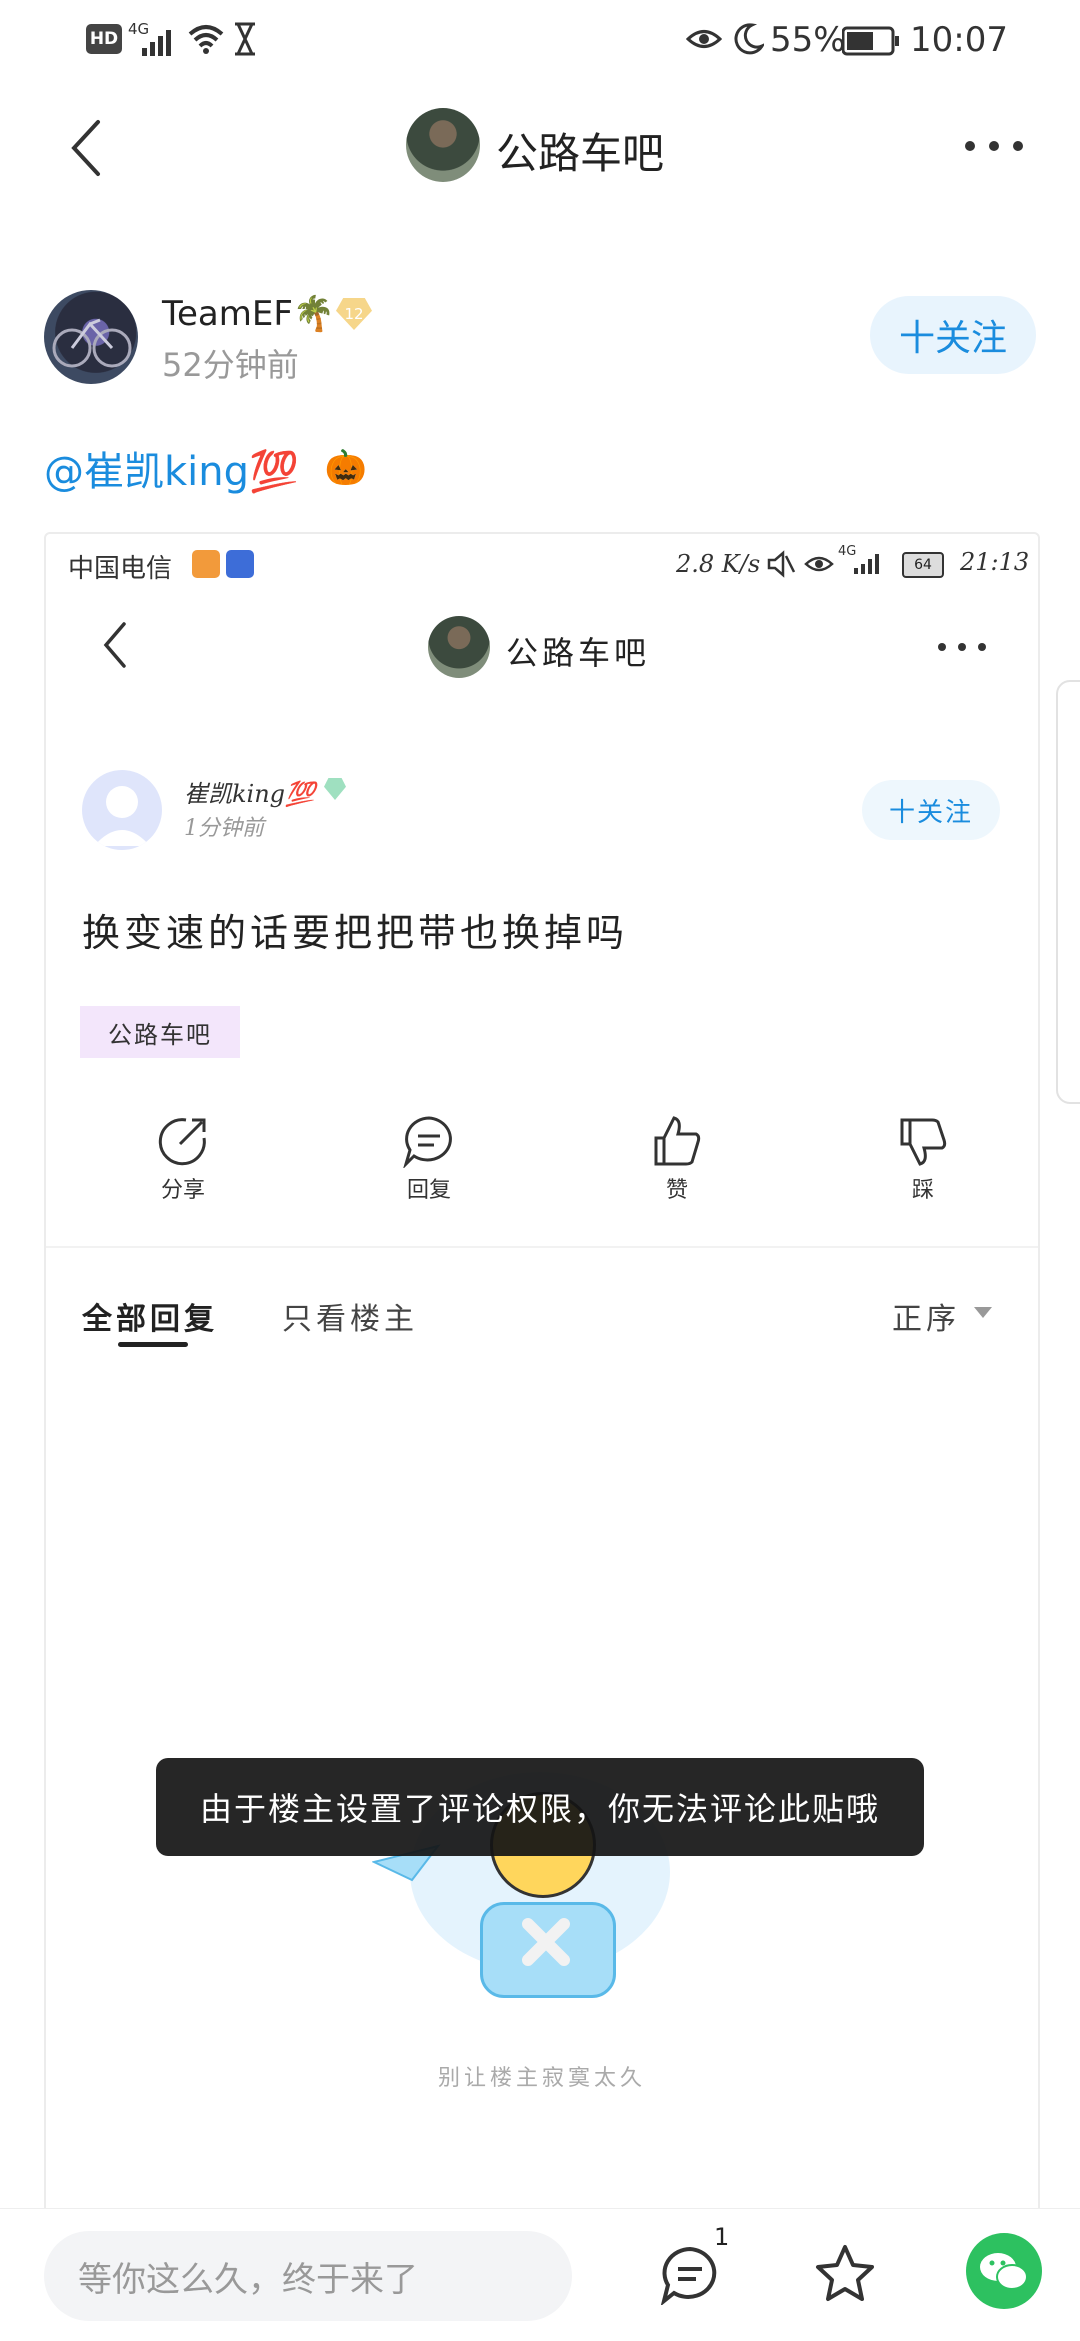  Describe the element at coordinates (994, 146) in the screenshot. I see `more-options-icon` at that location.